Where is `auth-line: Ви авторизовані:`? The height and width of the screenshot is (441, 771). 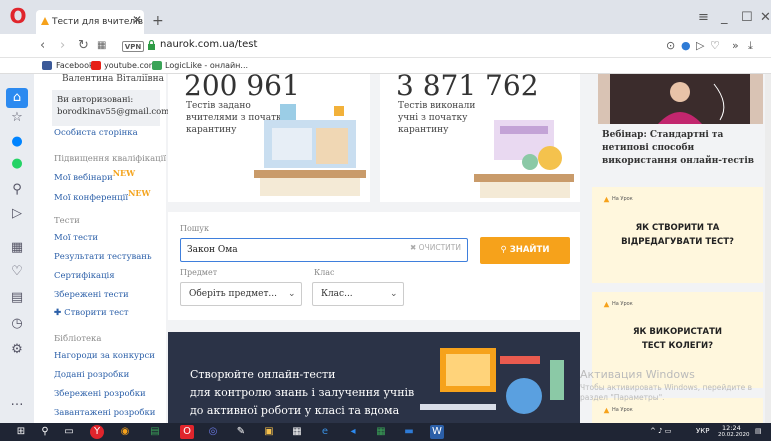 auth-line: Ви авторизовані: is located at coordinates (95, 100).